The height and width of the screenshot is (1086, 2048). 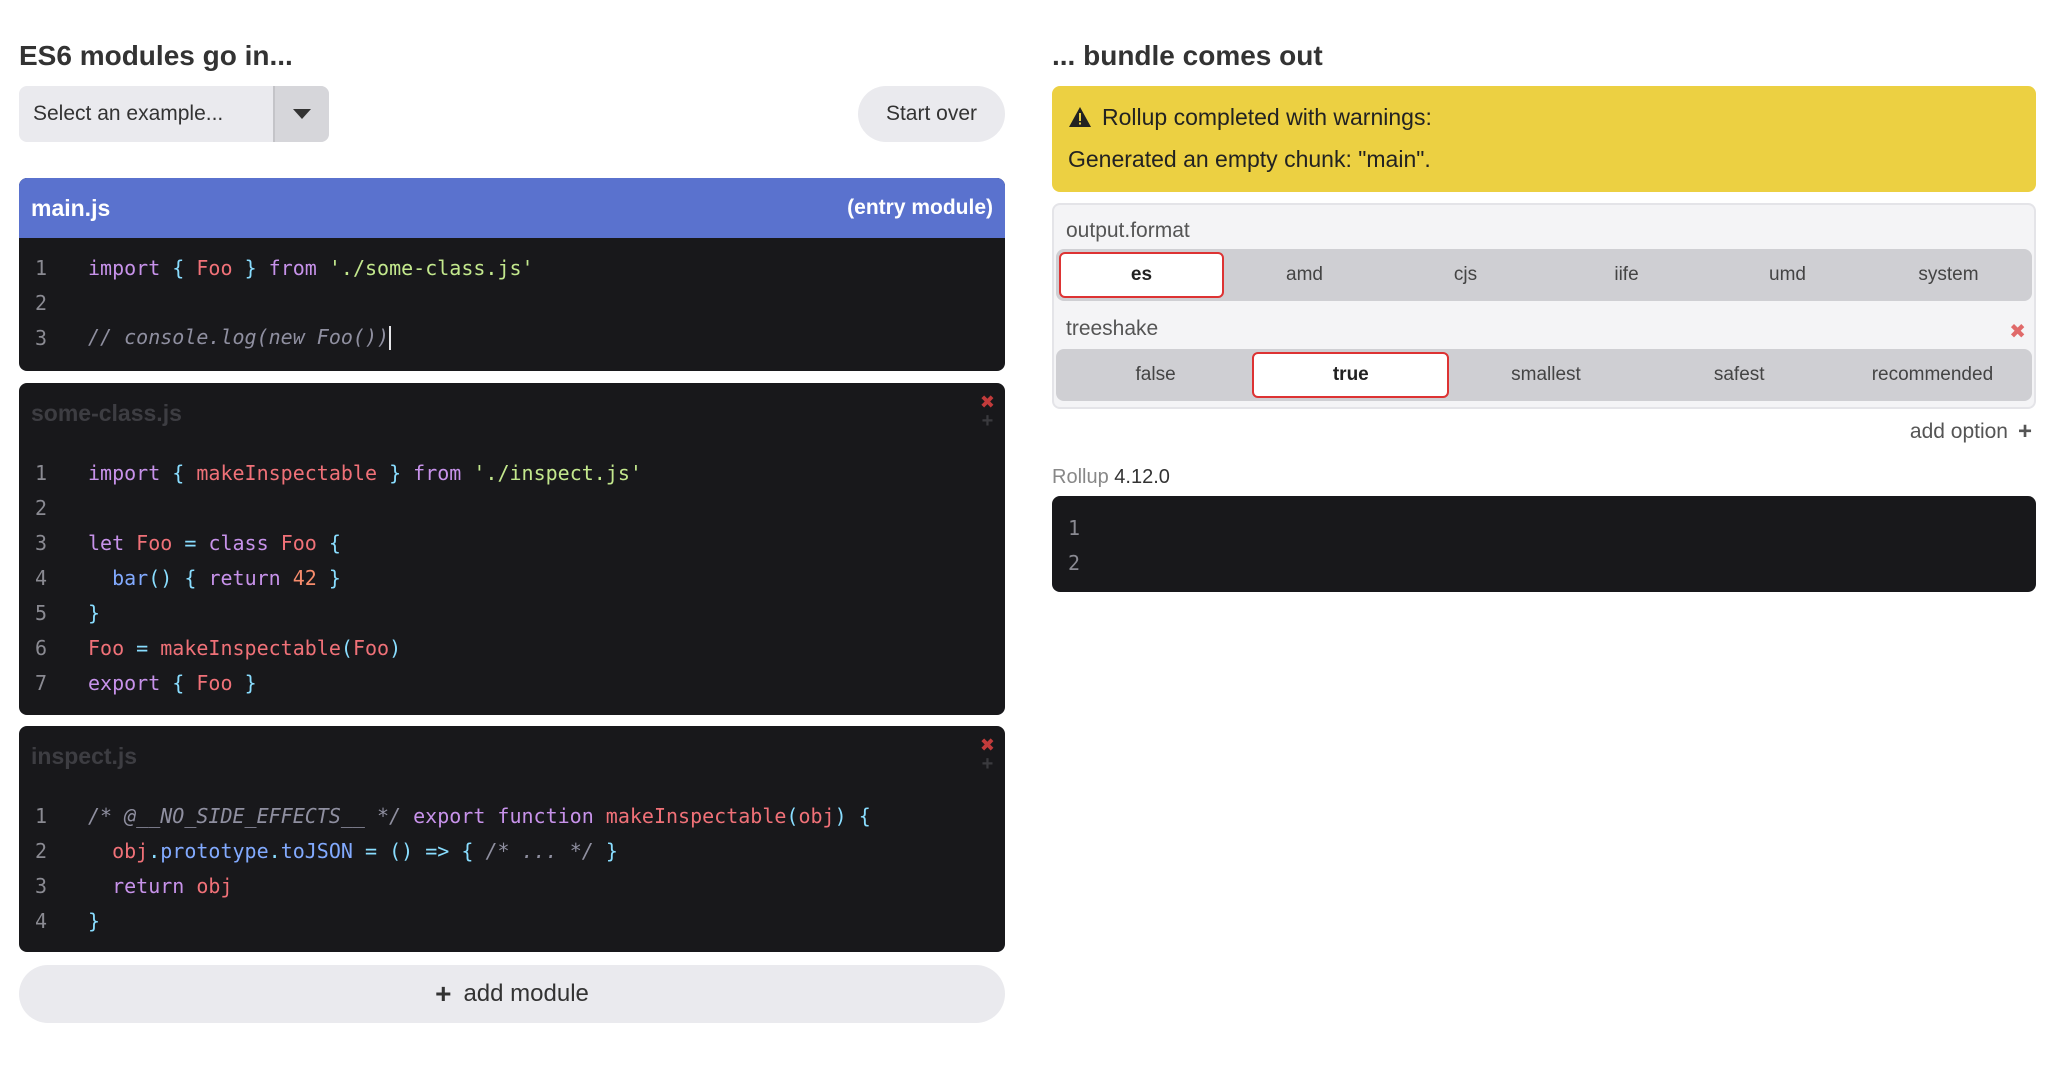 I want to click on code-line: 6 Foo = makeInspectable(Foo), so click(x=512, y=647).